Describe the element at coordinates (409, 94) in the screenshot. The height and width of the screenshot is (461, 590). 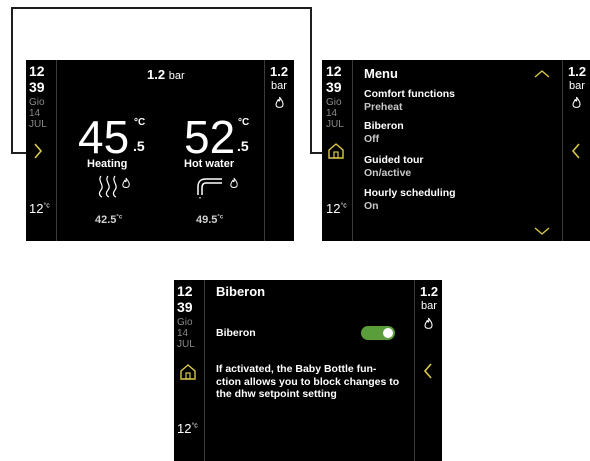
I see `menu-item-comfort-functions: Comfort functions` at that location.